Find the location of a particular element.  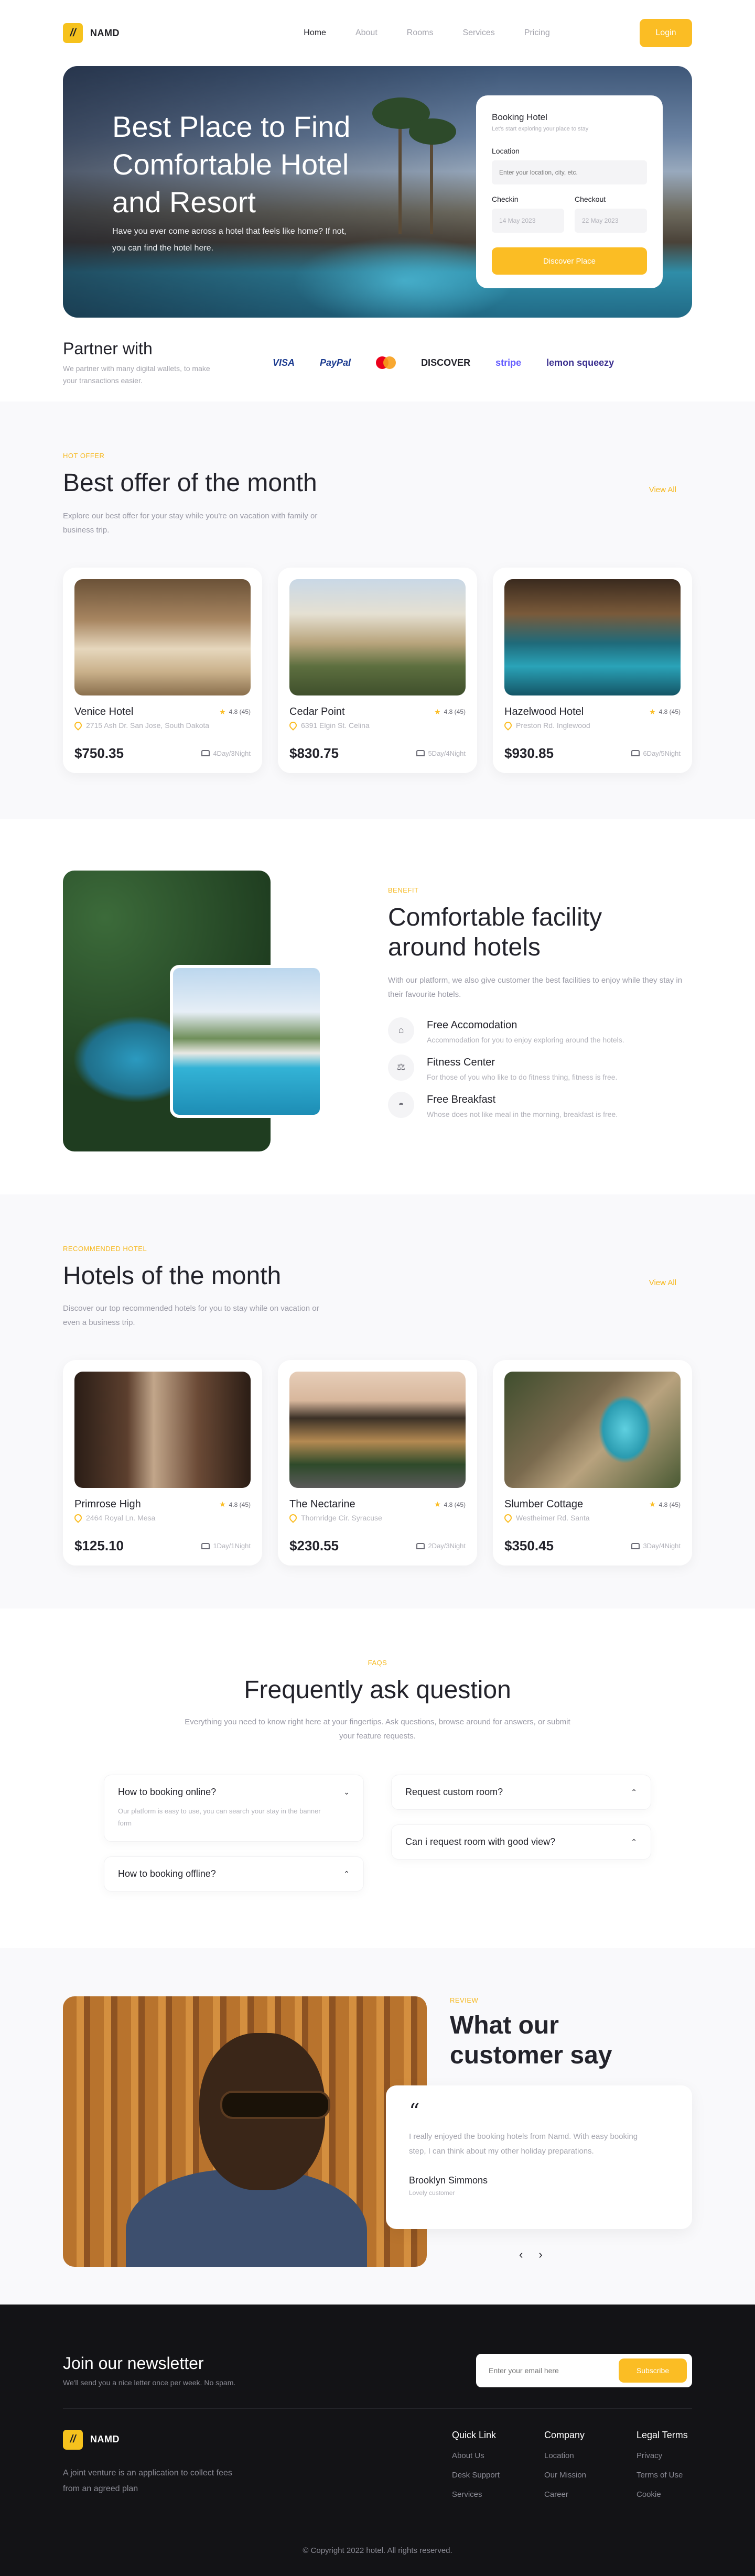

accommodation-icon: ⌂ is located at coordinates (401, 1030).